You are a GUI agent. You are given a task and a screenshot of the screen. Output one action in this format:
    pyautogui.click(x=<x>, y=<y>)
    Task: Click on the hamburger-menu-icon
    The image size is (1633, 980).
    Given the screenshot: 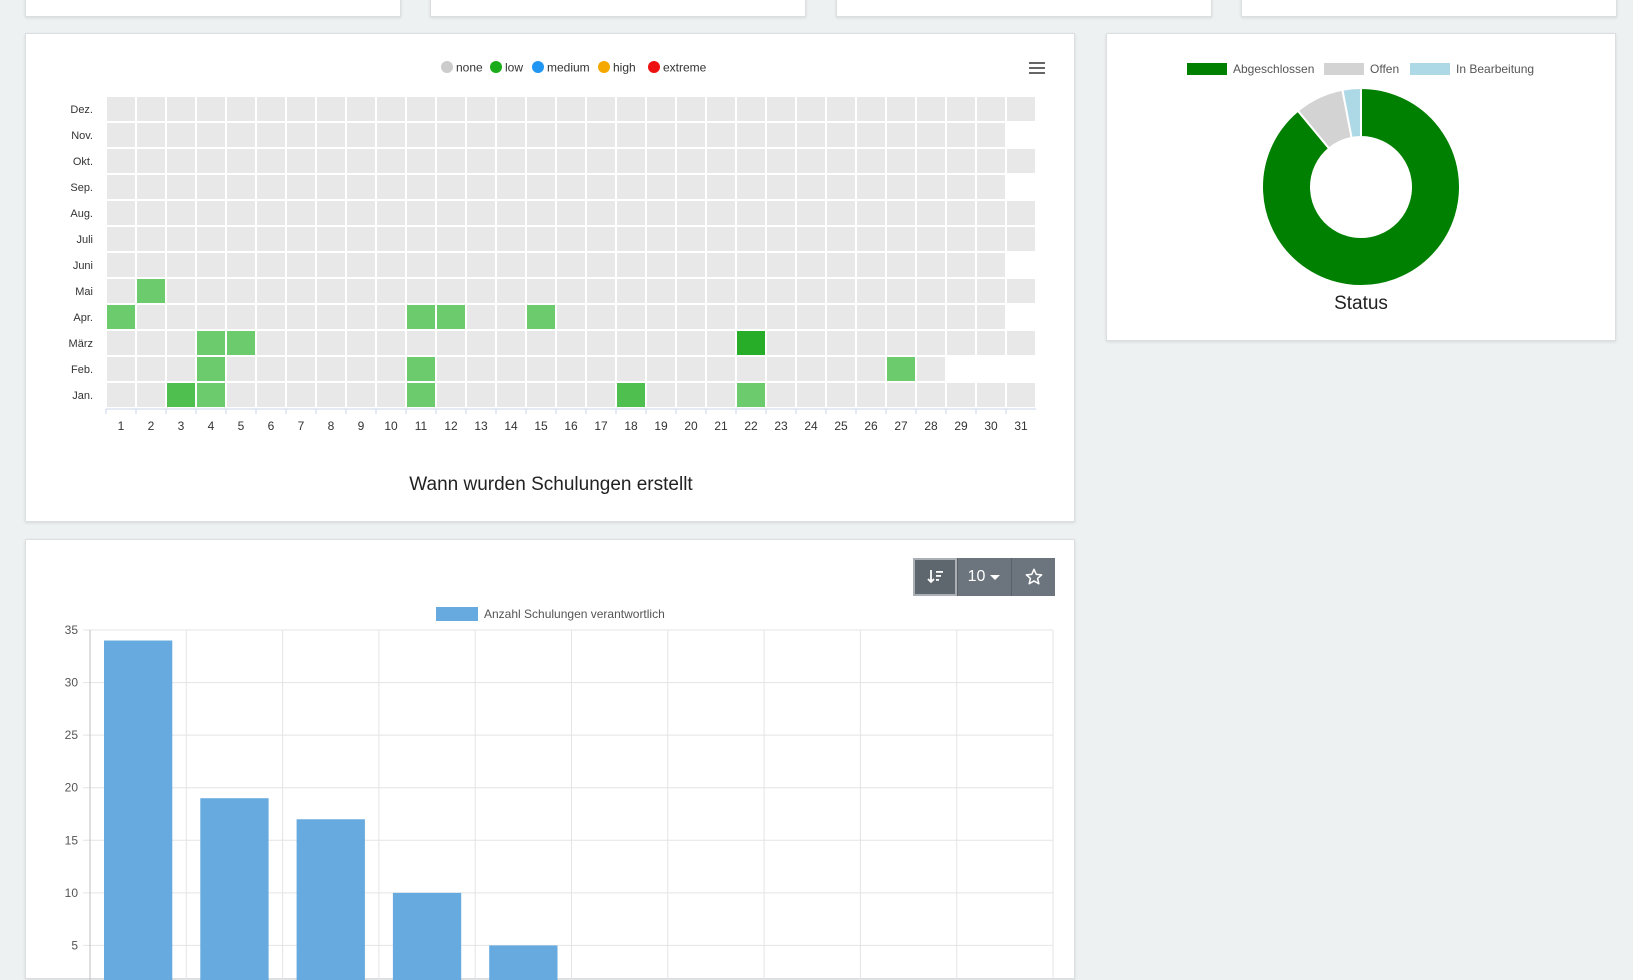 What is the action you would take?
    pyautogui.click(x=1036, y=67)
    